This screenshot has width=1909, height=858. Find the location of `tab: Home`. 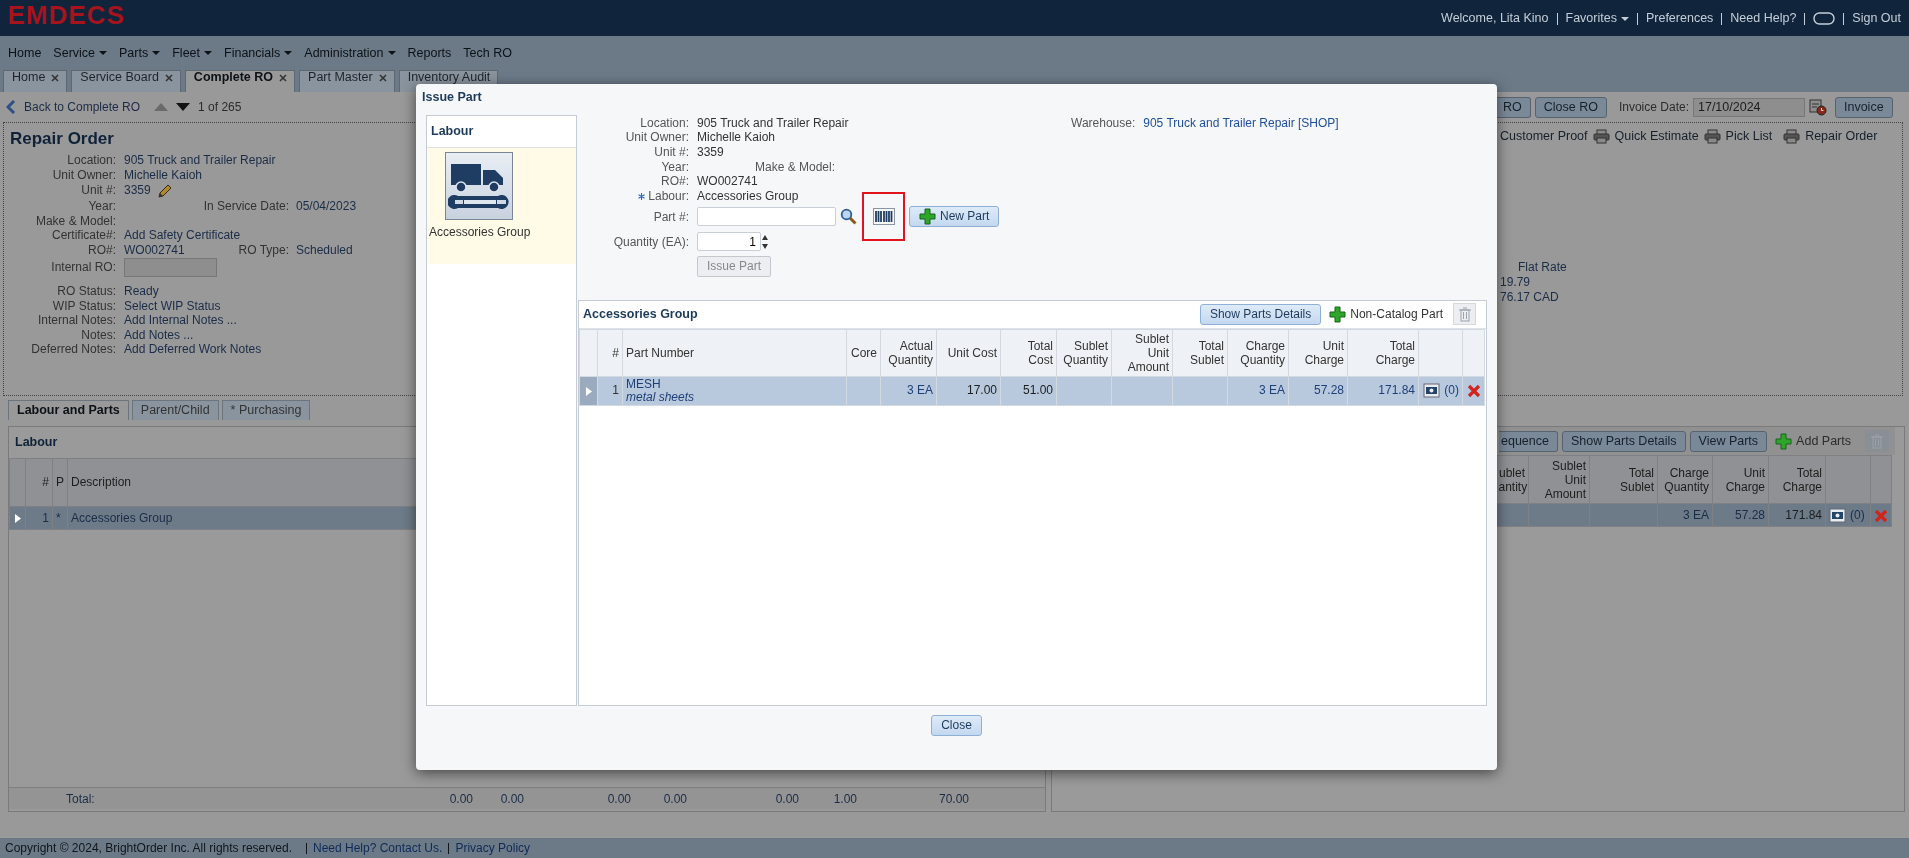

tab: Home is located at coordinates (35, 81).